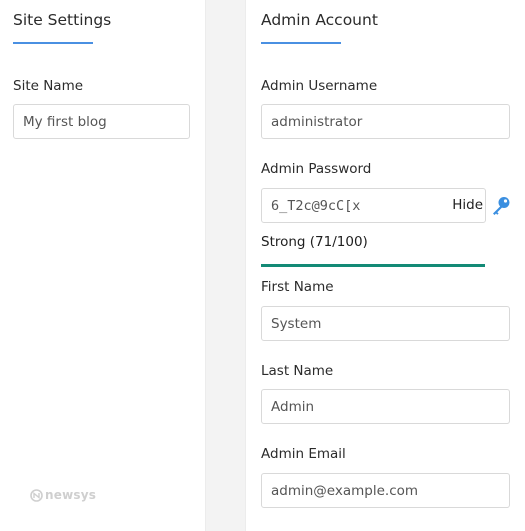 Image resolution: width=525 pixels, height=531 pixels. I want to click on site-settings-title: Site Settings, so click(62, 20).